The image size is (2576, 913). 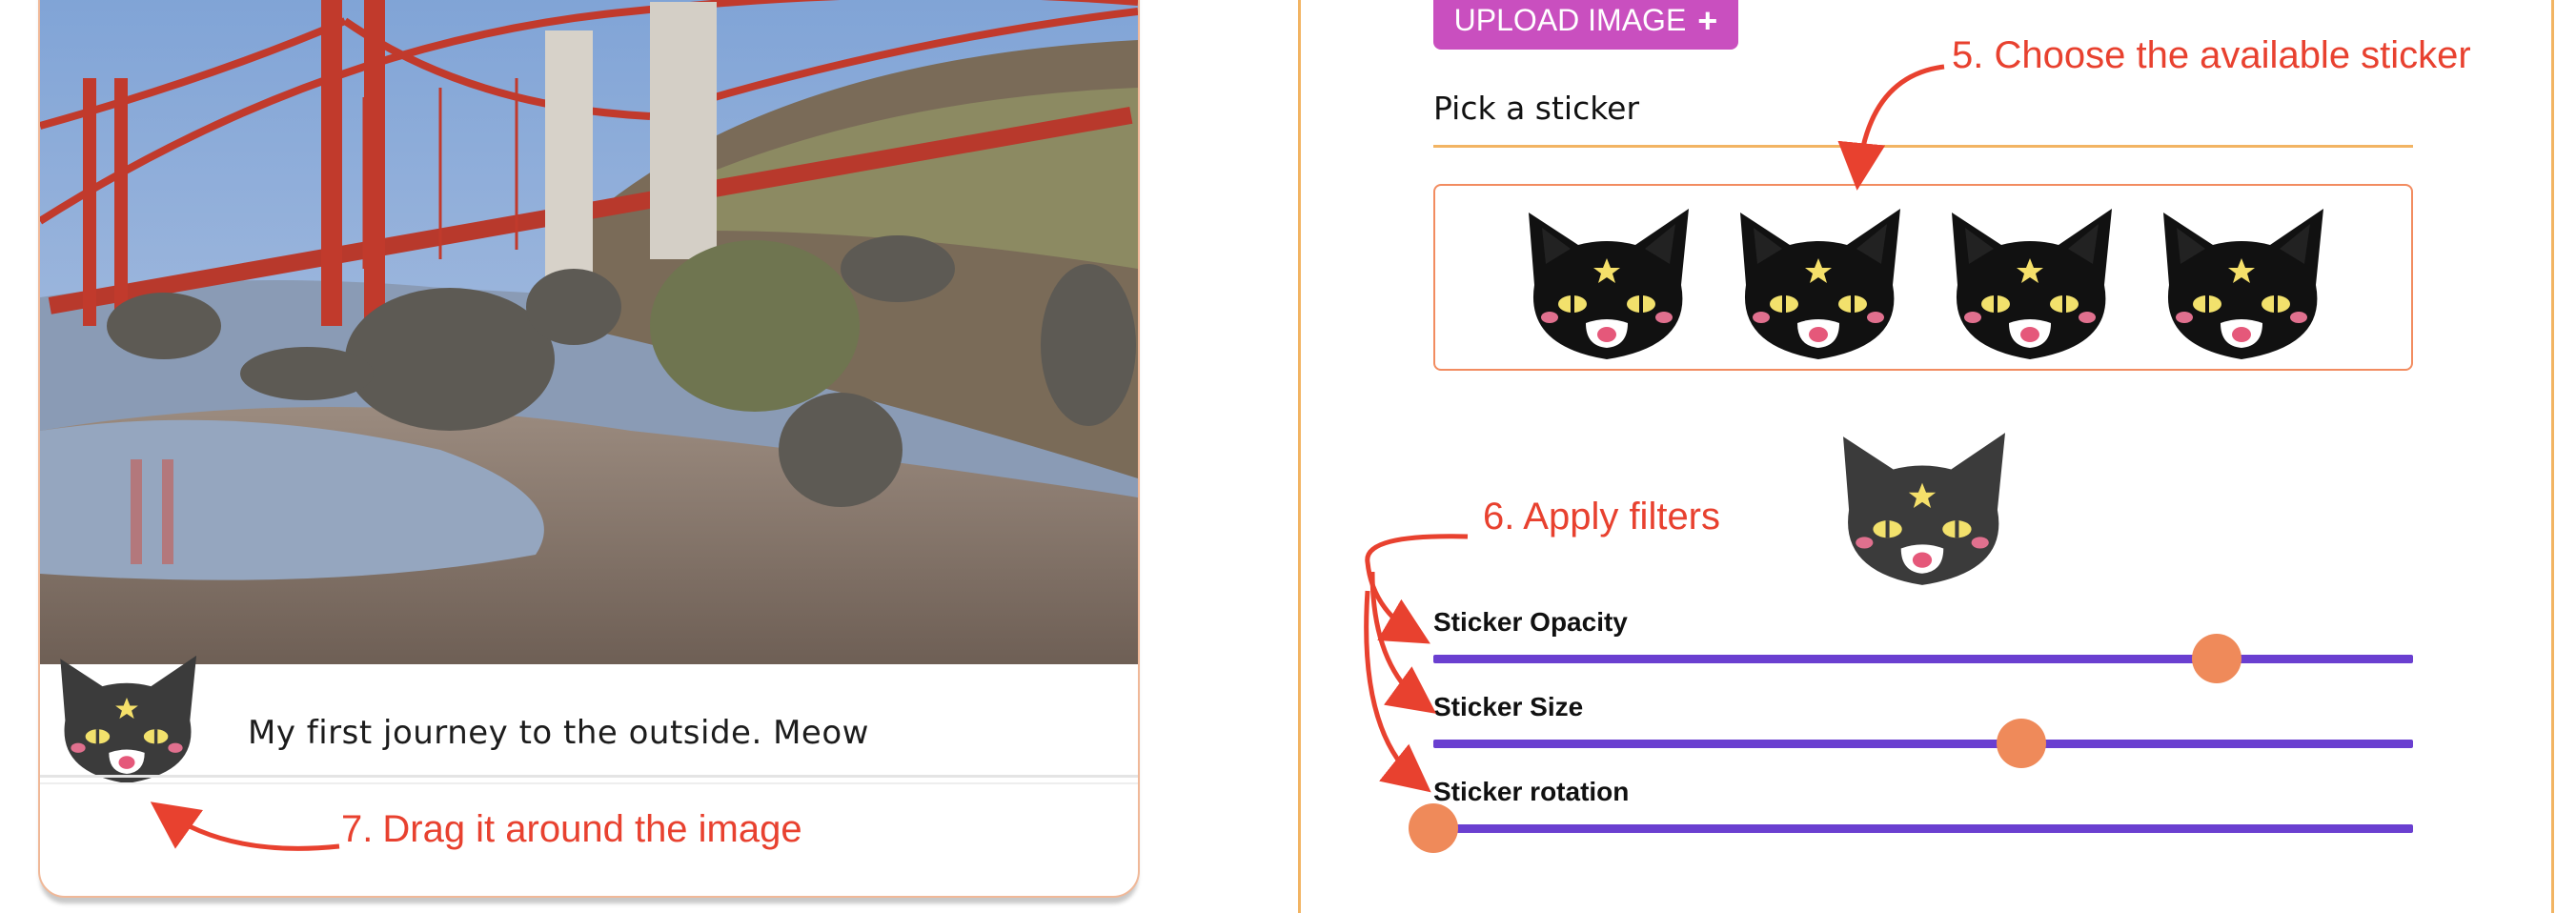 What do you see at coordinates (2212, 55) in the screenshot?
I see `choose-sticker-annotation: 5. Choose the available sticker` at bounding box center [2212, 55].